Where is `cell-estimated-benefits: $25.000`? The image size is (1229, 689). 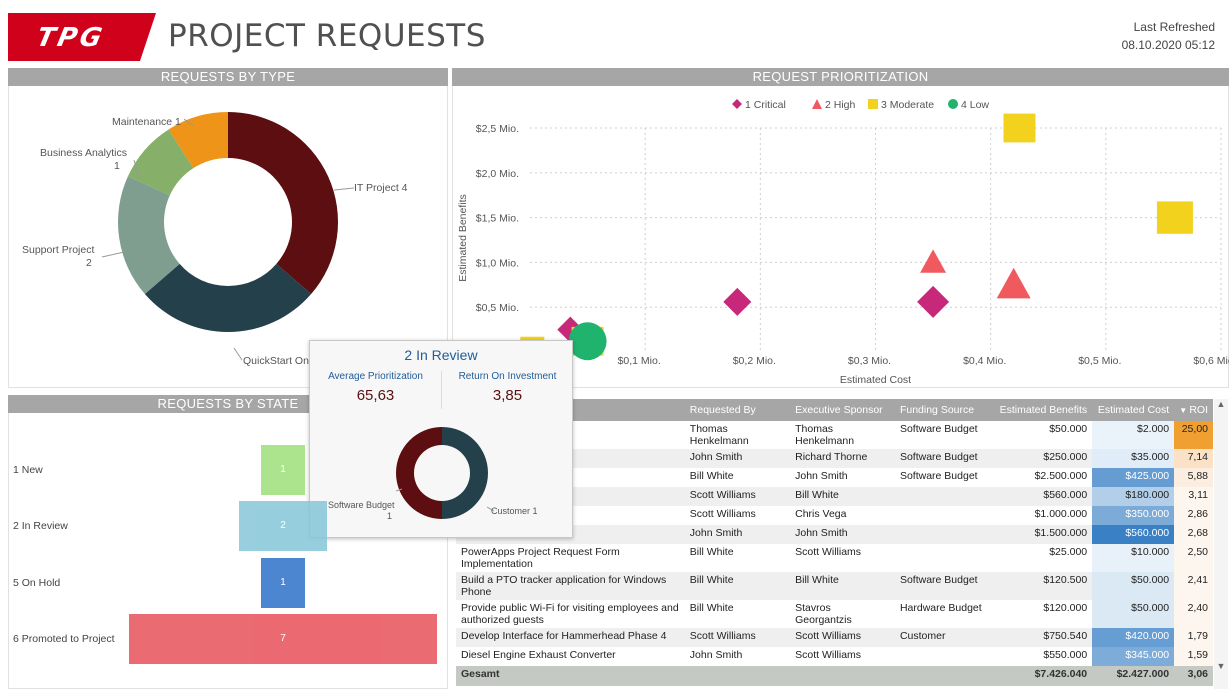 cell-estimated-benefits: $25.000 is located at coordinates (1068, 552).